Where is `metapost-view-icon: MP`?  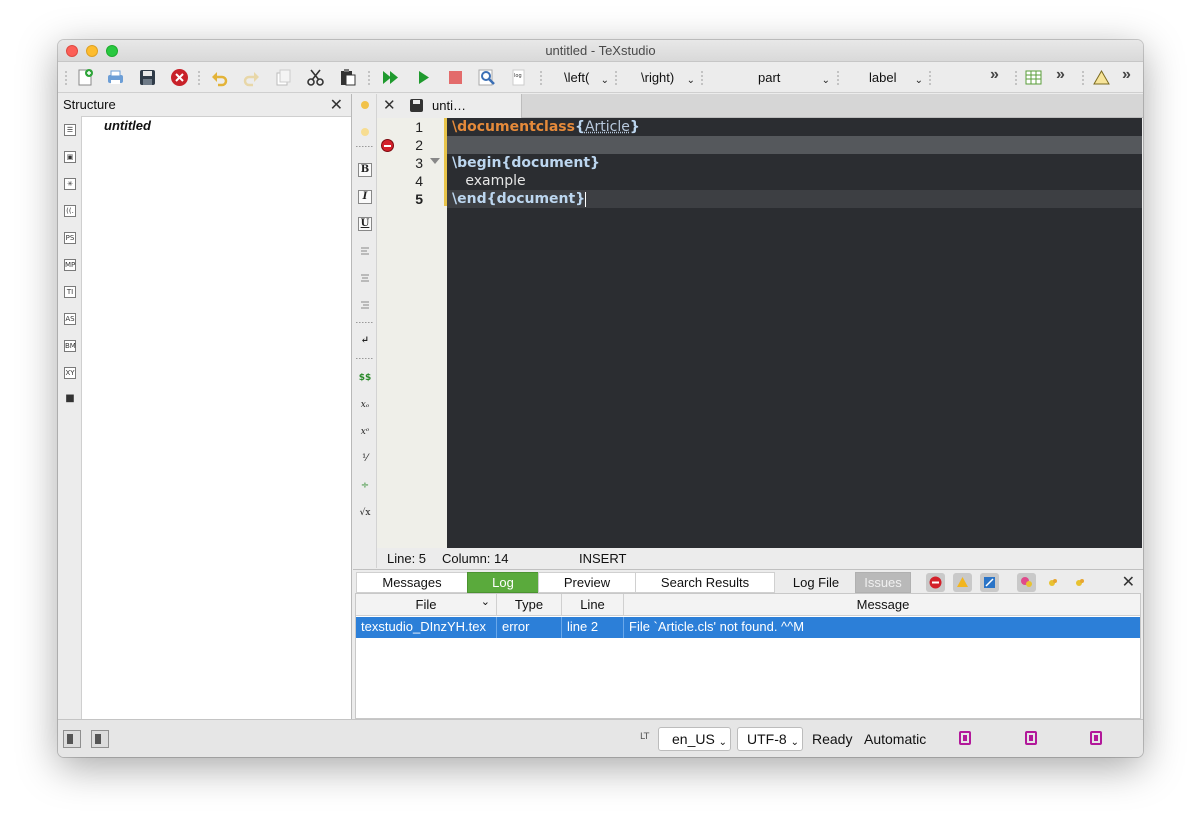 metapost-view-icon: MP is located at coordinates (70, 265).